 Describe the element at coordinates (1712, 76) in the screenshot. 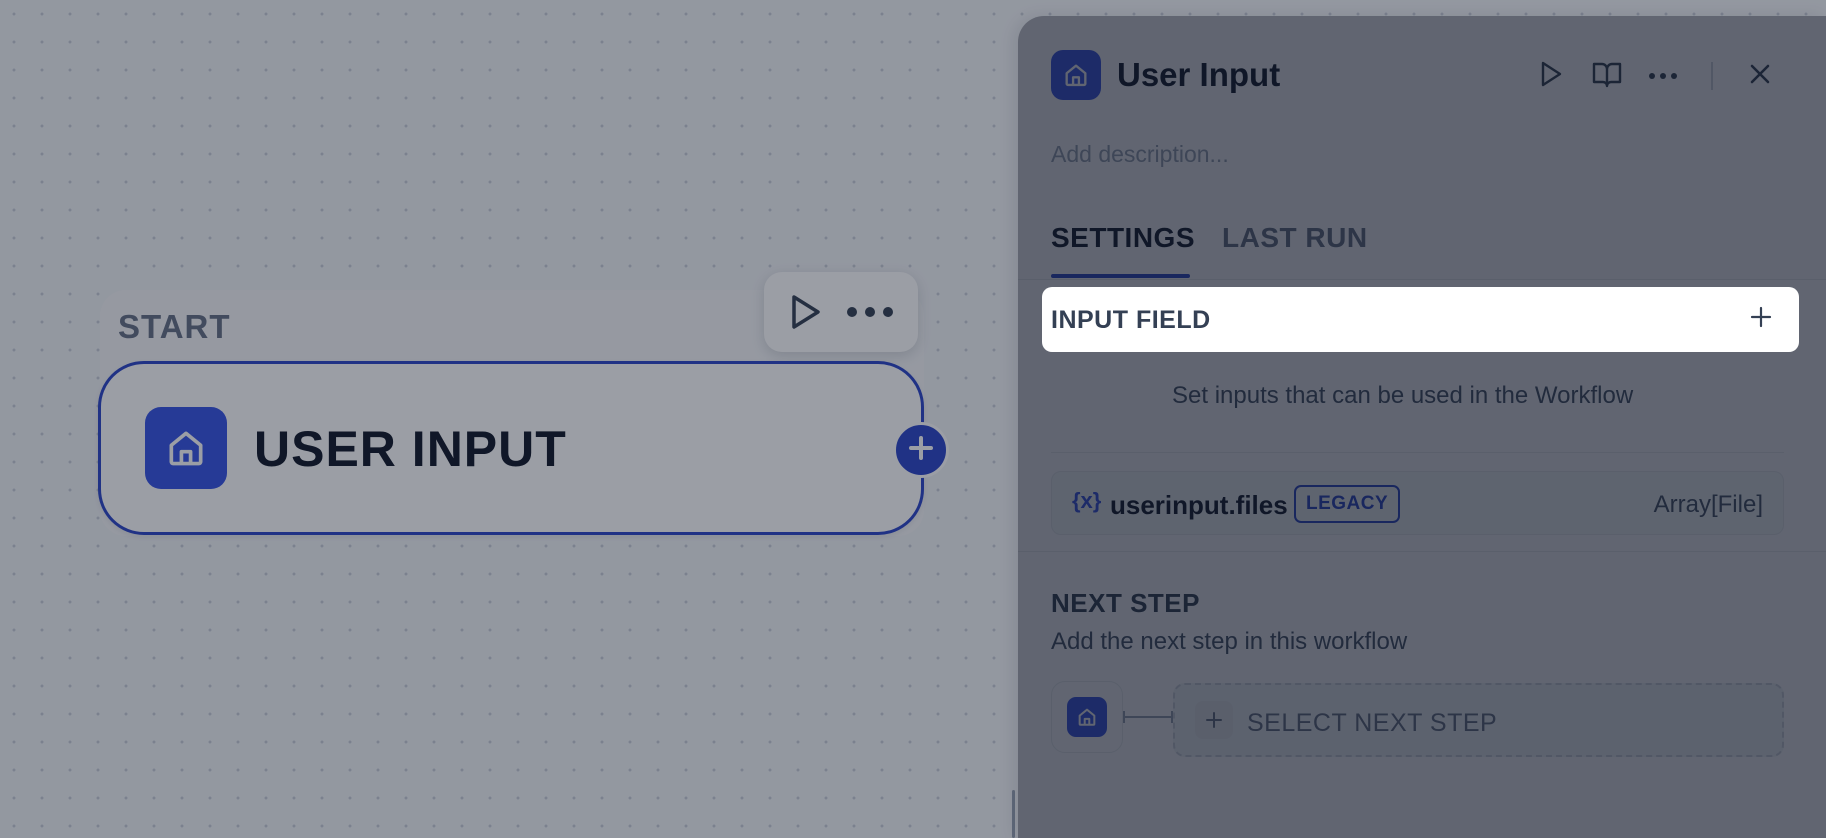

I see `header-separator` at that location.